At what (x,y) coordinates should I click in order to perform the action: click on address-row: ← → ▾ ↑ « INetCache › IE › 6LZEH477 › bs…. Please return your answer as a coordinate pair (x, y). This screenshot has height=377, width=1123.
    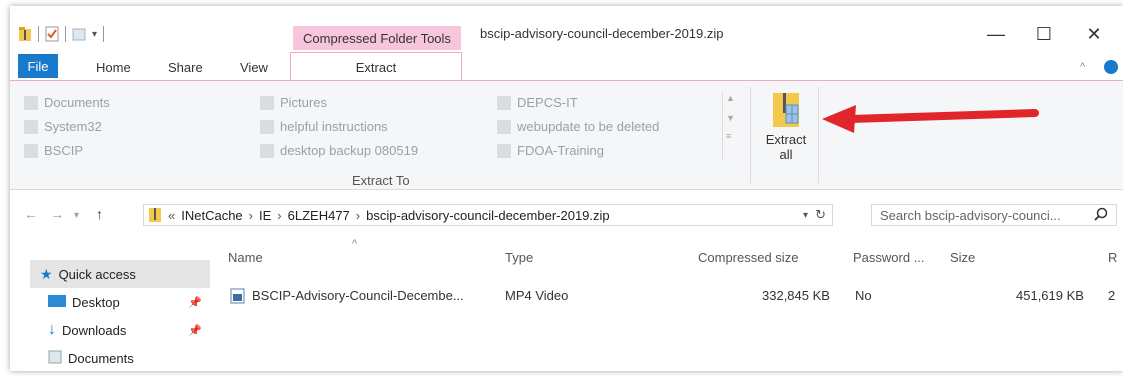
    Looking at the image, I should click on (566, 214).